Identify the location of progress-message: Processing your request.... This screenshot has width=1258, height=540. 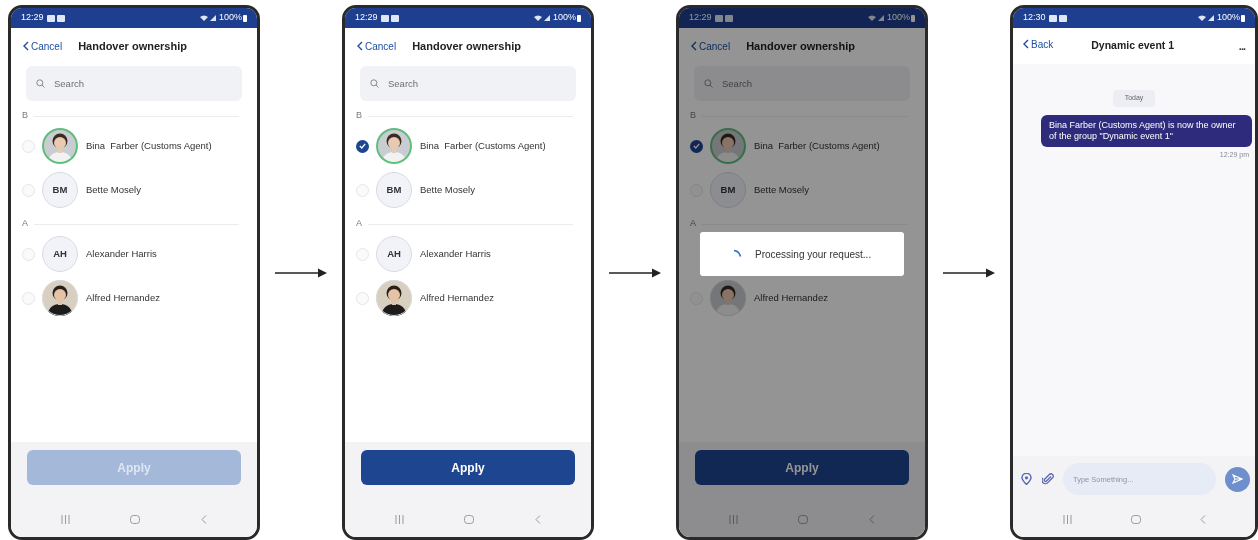
(813, 254).